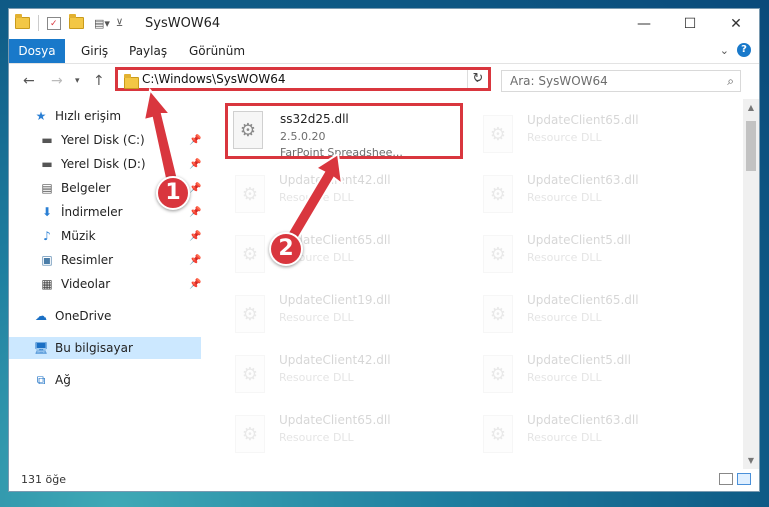 This screenshot has height=507, width=769. I want to click on sidebar-item-onedrive: ☁ OneDrive, so click(121, 316).